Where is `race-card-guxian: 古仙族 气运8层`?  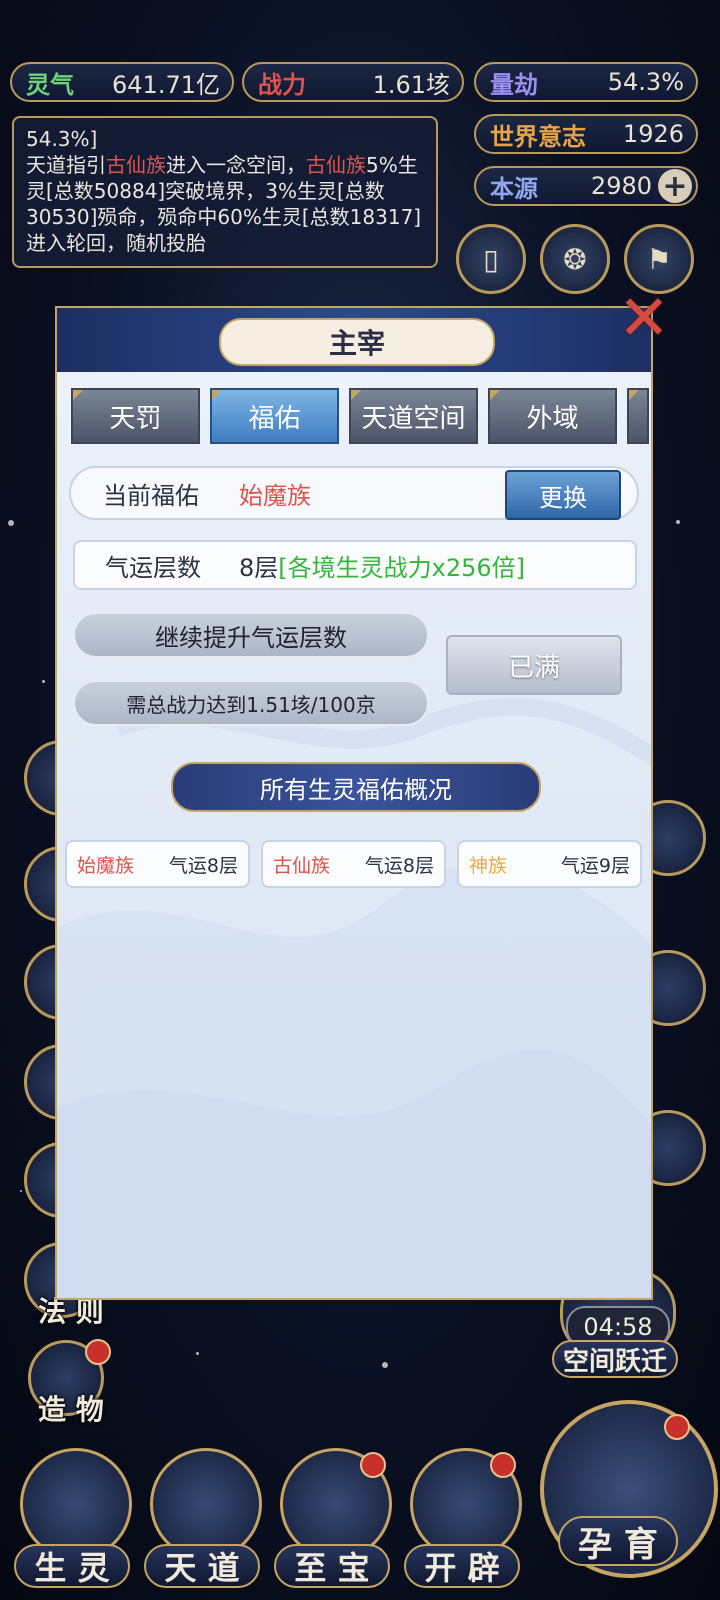
race-card-guxian: 古仙族 气运8层 is located at coordinates (353, 864).